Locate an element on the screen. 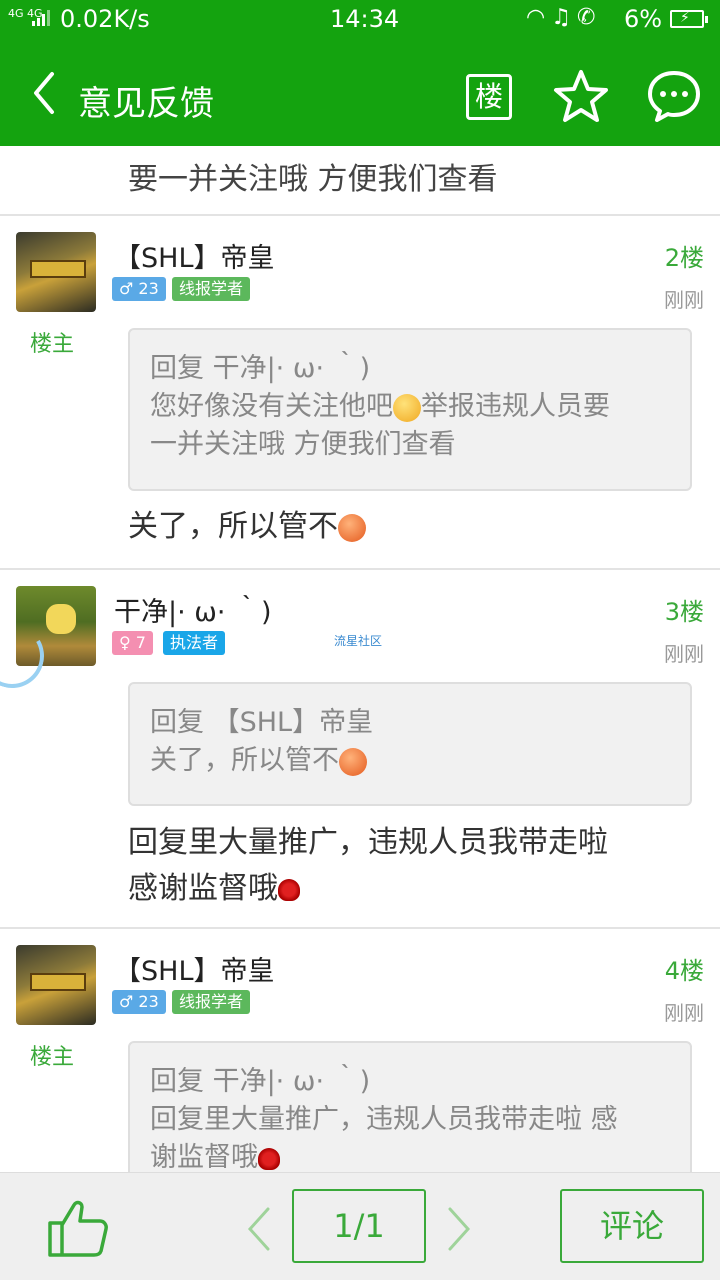 The image size is (720, 1280). username: 干净|· ω· ｀) is located at coordinates (193, 609).